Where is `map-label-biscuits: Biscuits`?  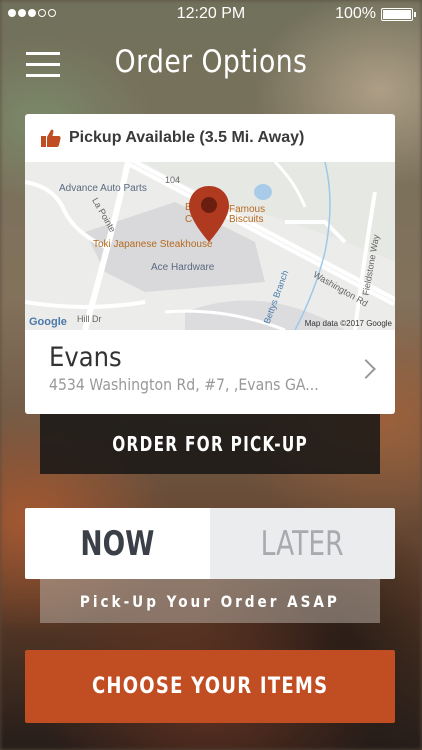 map-label-biscuits: Biscuits is located at coordinates (246, 219).